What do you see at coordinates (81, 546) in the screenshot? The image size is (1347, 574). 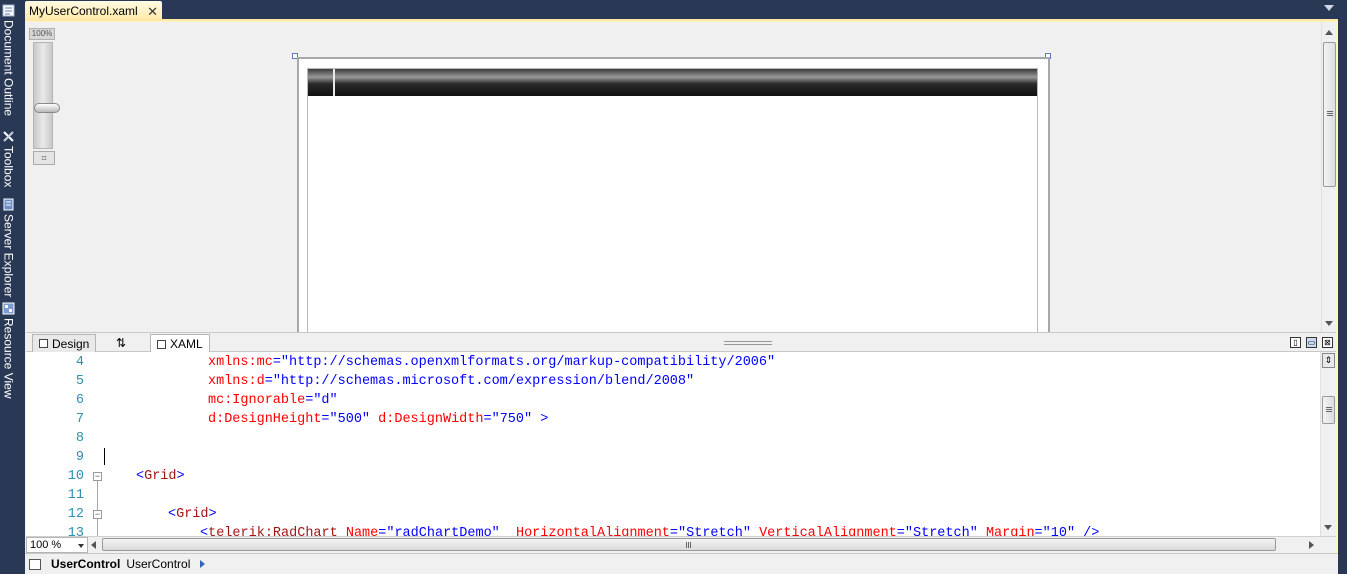 I see `chevron-down-icon` at bounding box center [81, 546].